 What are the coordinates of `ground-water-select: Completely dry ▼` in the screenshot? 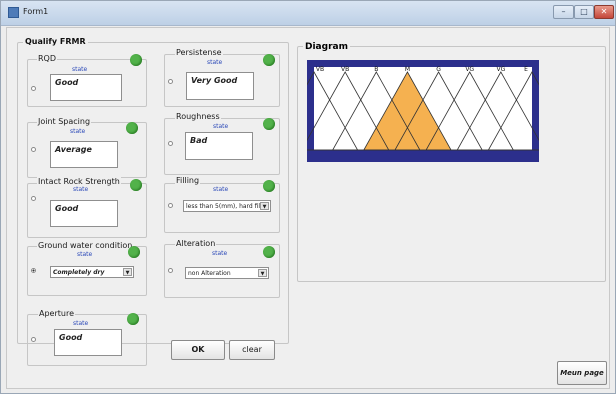 It's located at (92, 272).